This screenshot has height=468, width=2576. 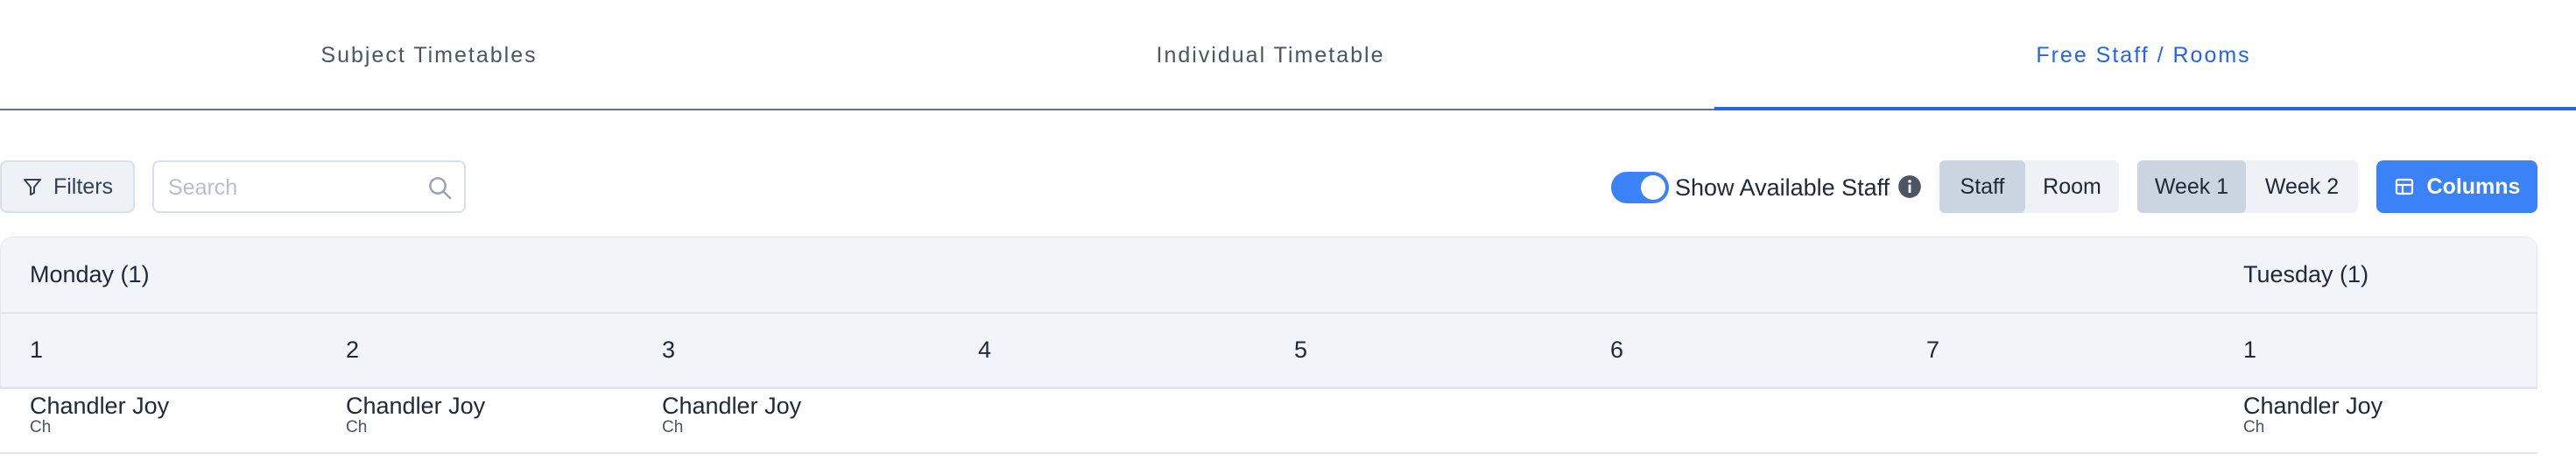 I want to click on tab-free-staff-rooms: Free Staff / Rooms, so click(x=2143, y=55).